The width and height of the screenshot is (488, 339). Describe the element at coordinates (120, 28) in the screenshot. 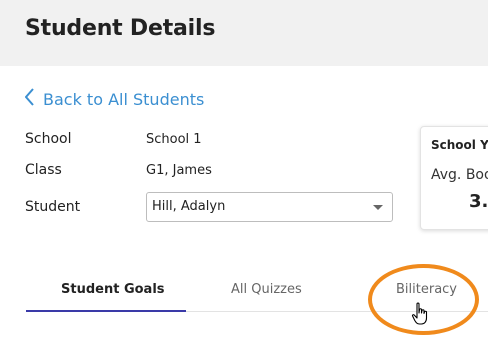

I see `page-title: Student Details` at that location.